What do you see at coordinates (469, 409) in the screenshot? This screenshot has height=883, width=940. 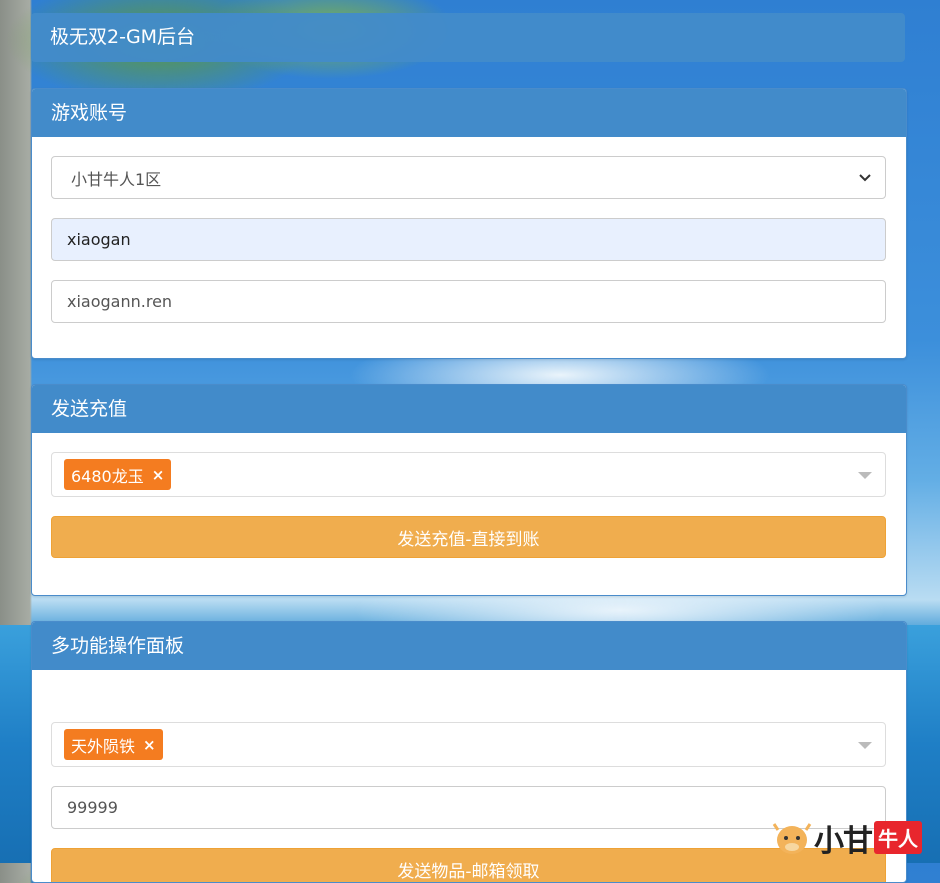 I see `recharge-panel-title: 发送充值` at bounding box center [469, 409].